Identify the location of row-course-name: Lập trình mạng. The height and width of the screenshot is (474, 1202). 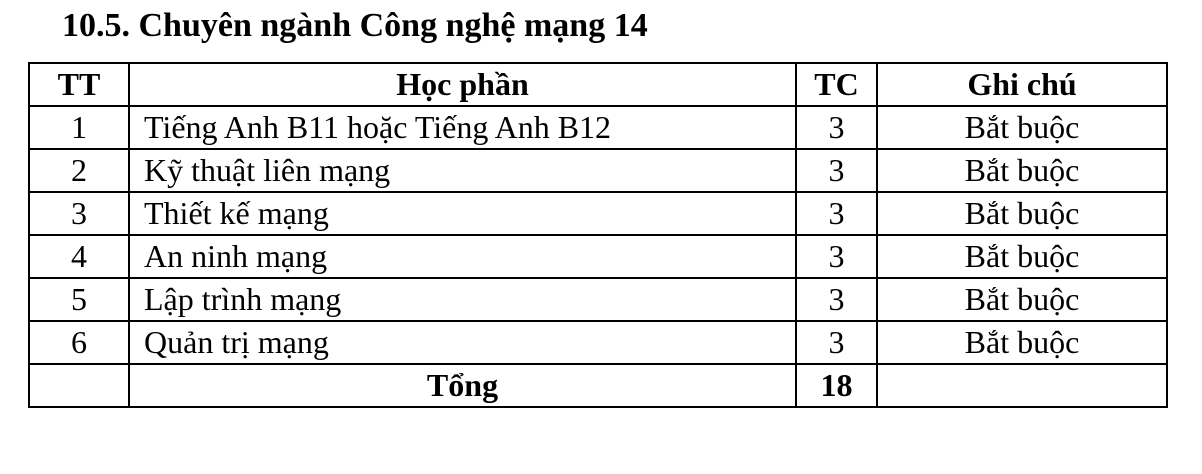
(462, 299).